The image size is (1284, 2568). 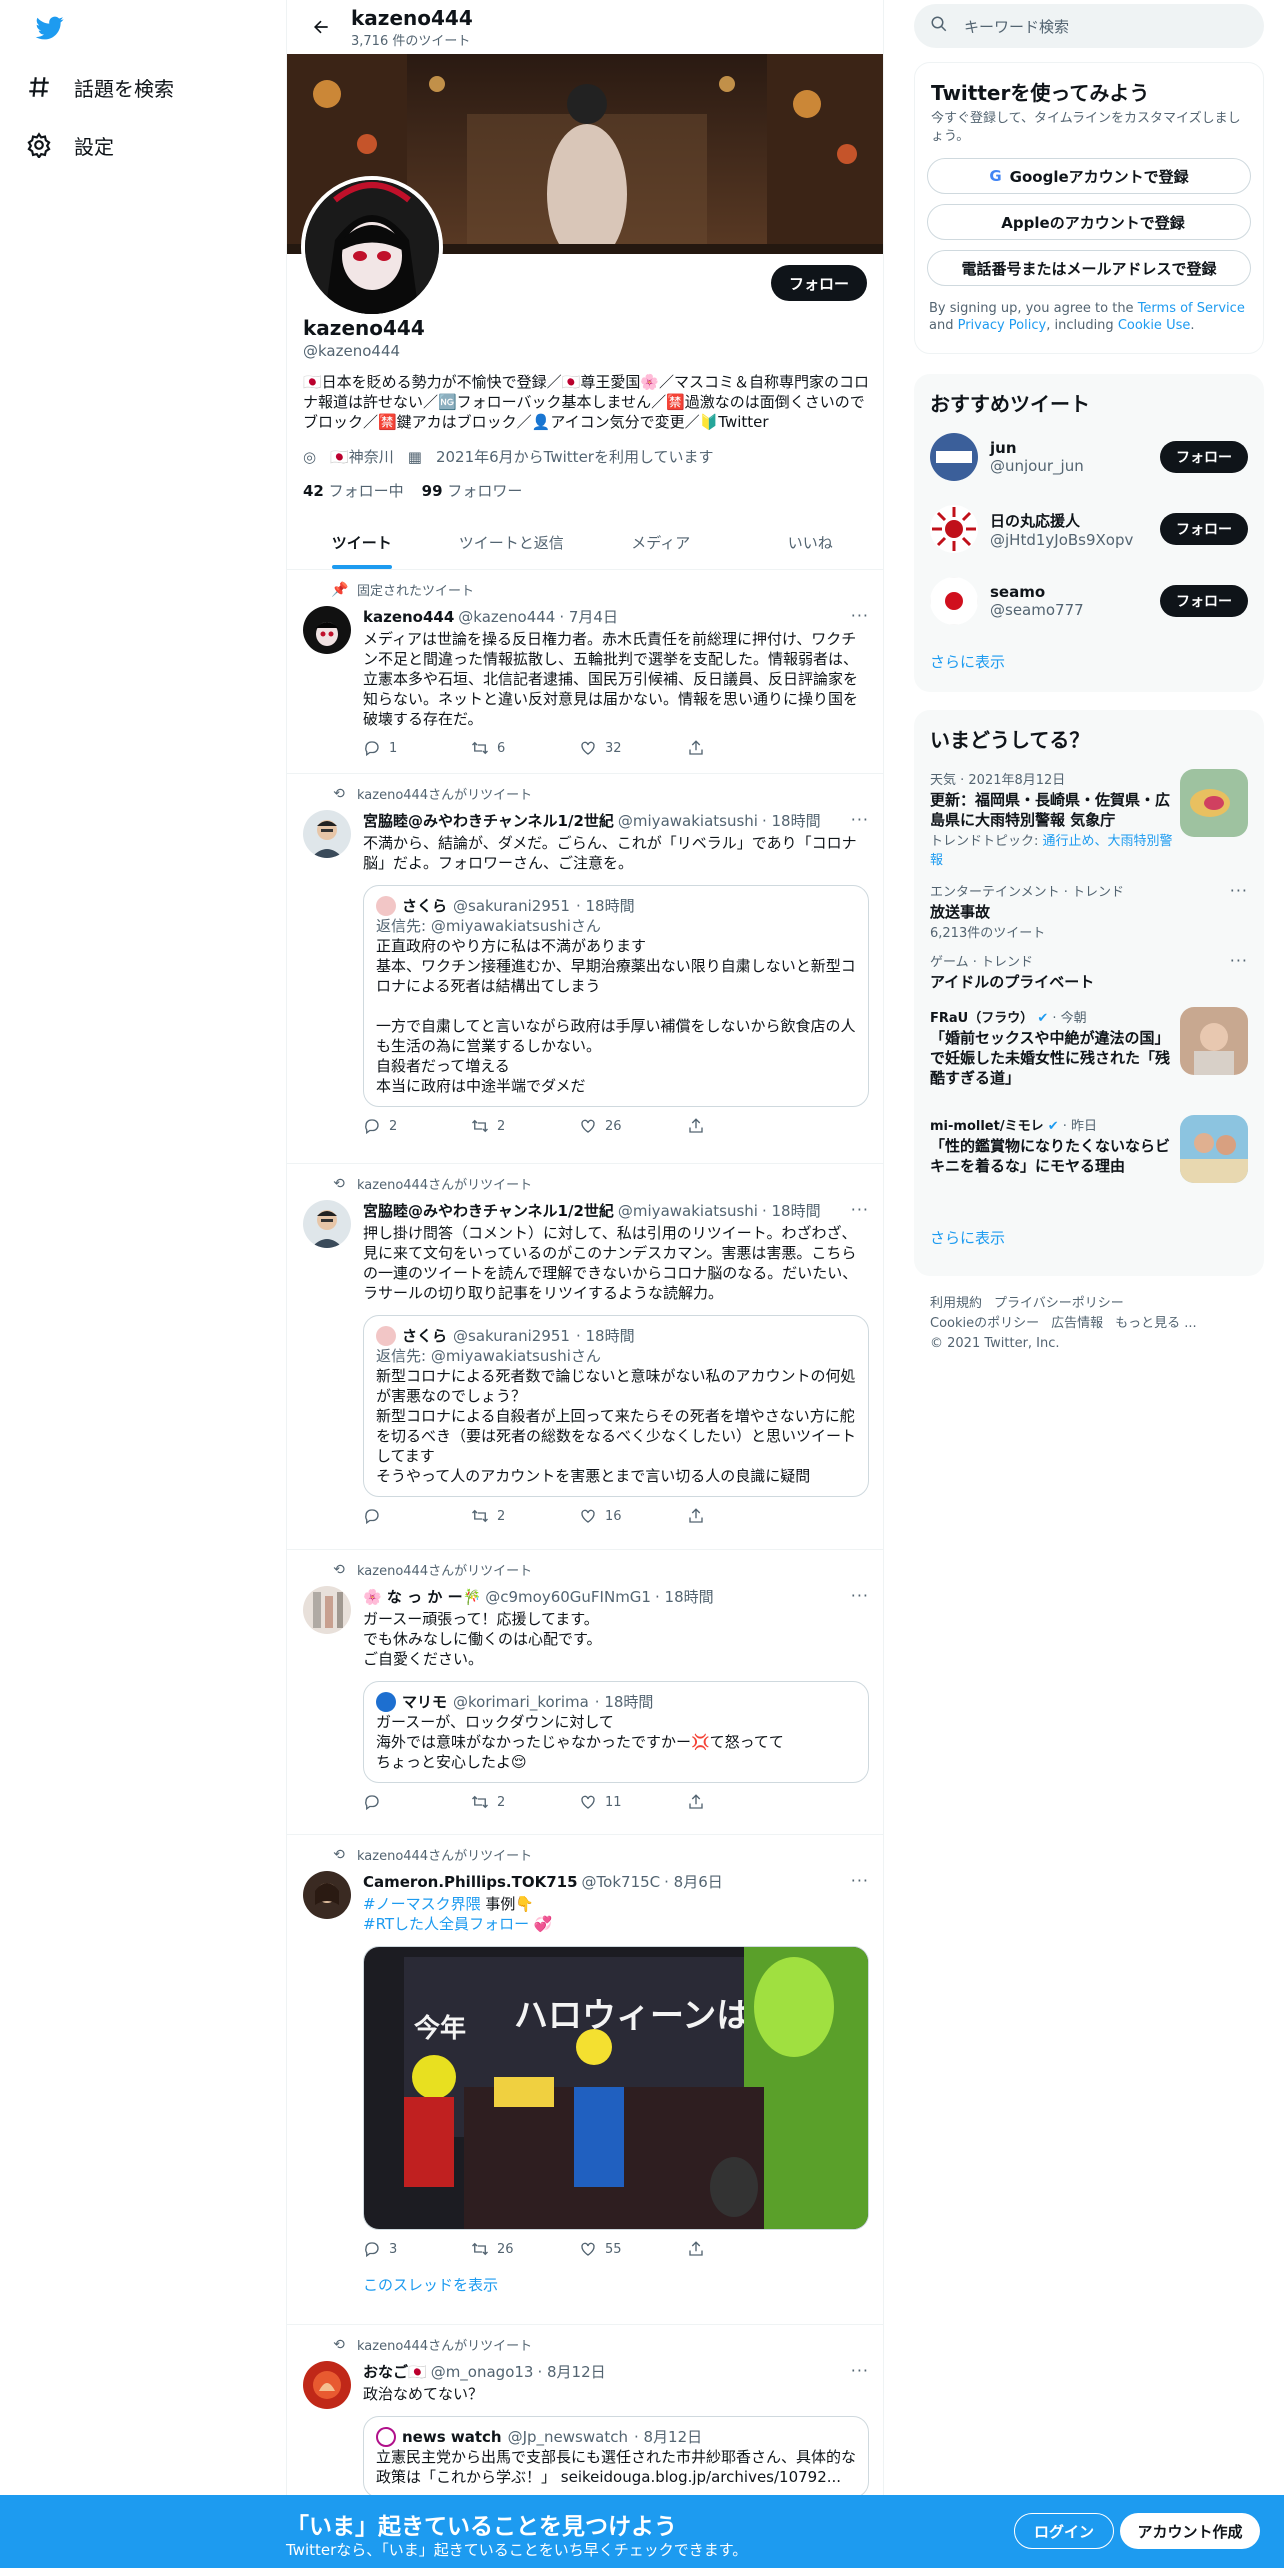 I want to click on like-button: 11, so click(x=633, y=1802).